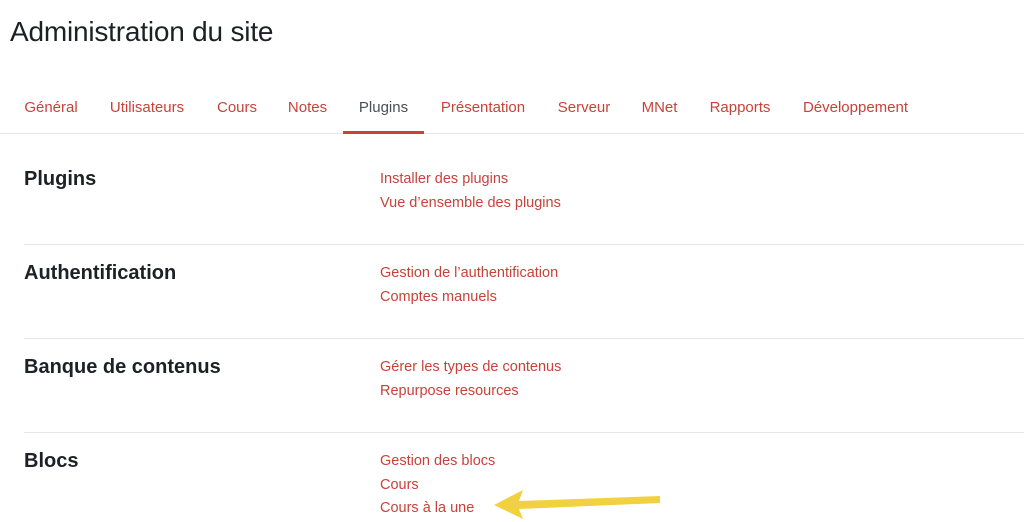 This screenshot has height=522, width=1024. I want to click on tab-developpement: Développement, so click(855, 106).